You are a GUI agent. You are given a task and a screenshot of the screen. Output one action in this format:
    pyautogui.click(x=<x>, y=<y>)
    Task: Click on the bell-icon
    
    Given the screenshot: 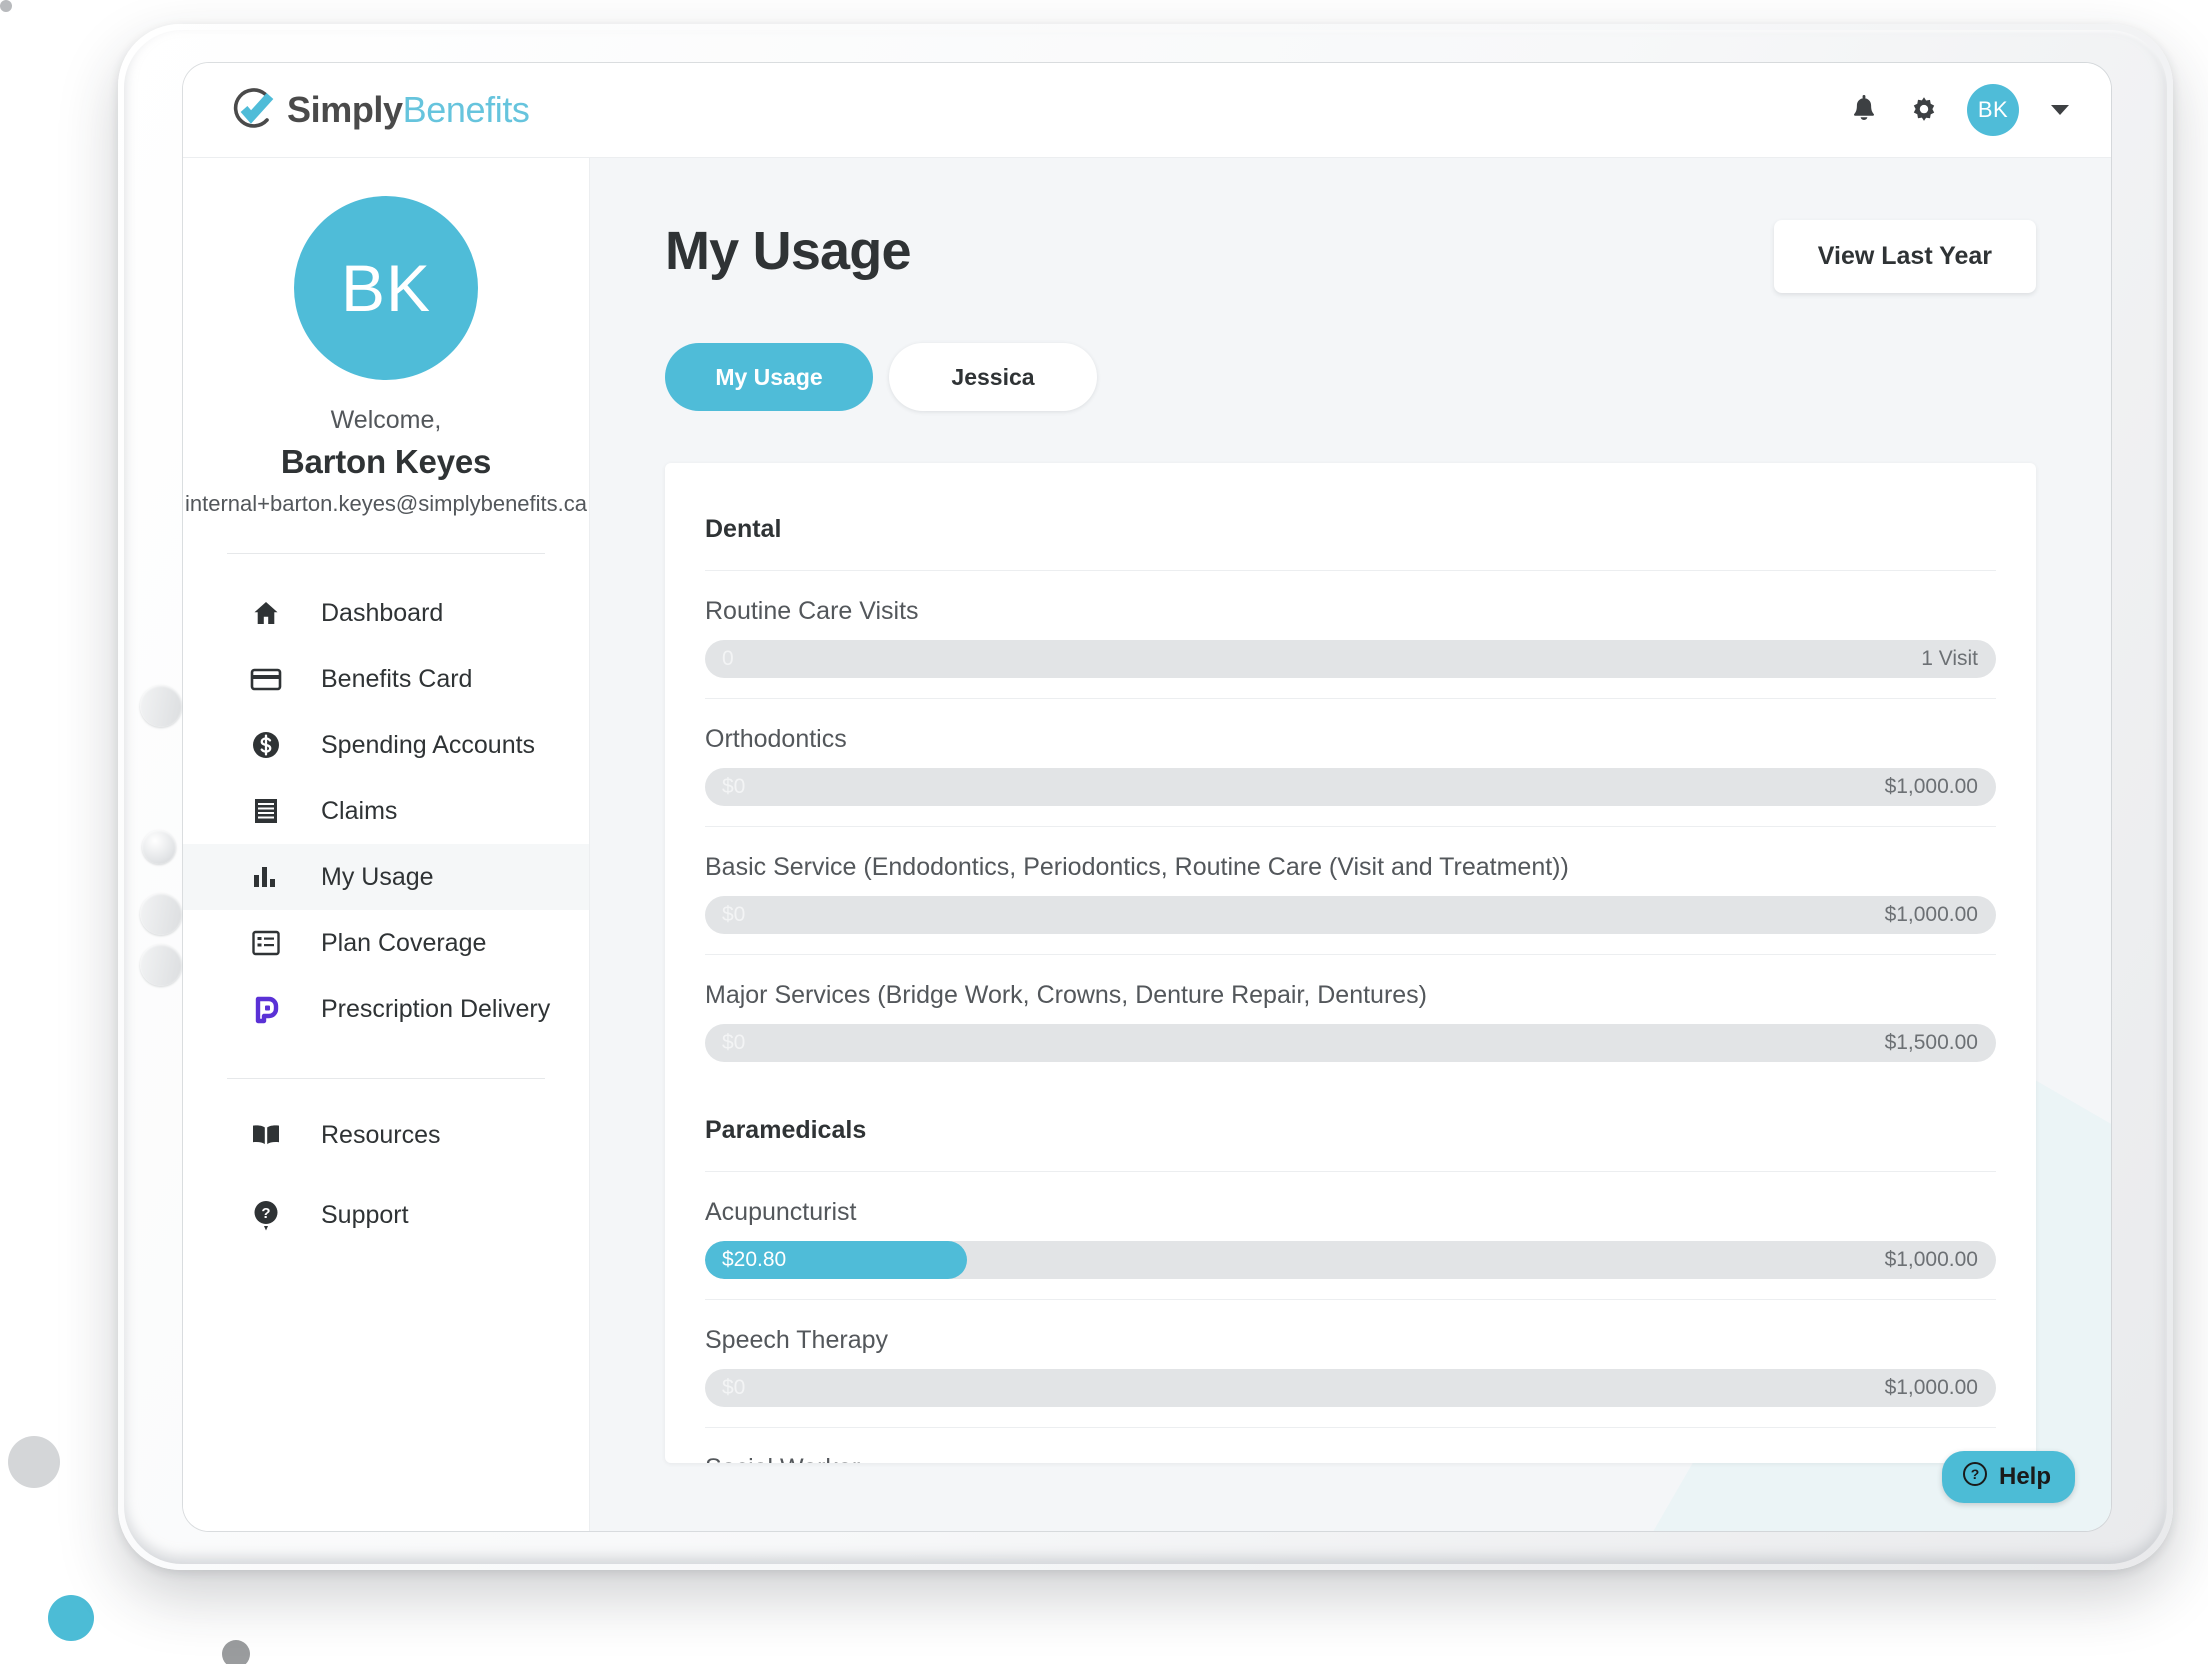 What is the action you would take?
    pyautogui.click(x=1864, y=110)
    